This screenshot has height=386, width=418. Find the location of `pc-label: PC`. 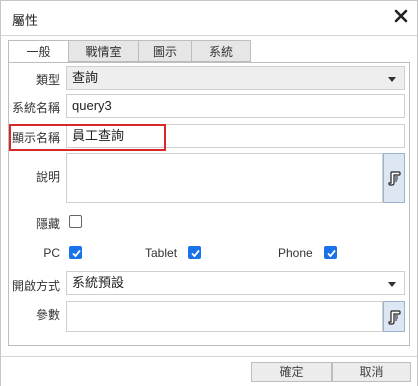

pc-label: PC is located at coordinates (51, 253).